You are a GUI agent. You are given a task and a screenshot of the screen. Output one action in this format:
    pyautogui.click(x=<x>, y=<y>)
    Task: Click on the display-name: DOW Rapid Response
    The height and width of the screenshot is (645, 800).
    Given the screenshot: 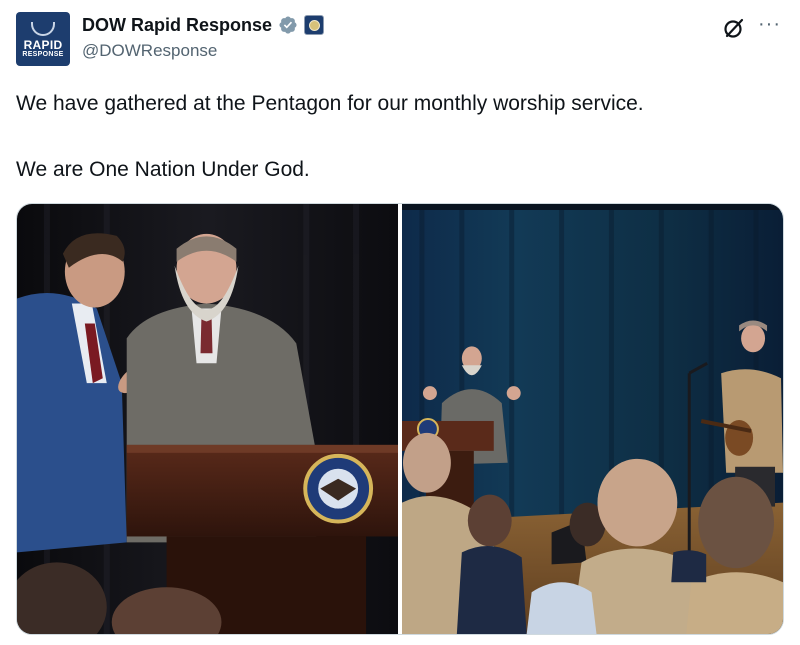 What is the action you would take?
    pyautogui.click(x=177, y=25)
    